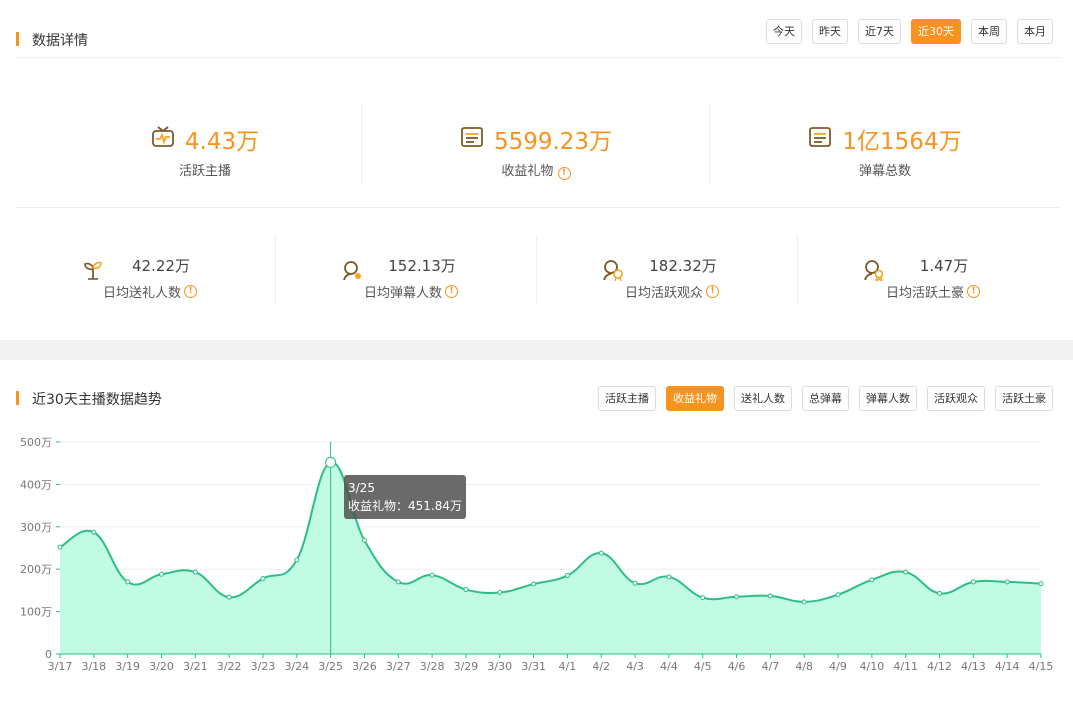 This screenshot has width=1073, height=722. Describe the element at coordinates (89, 399) in the screenshot. I see `section-title: 近30天主播数据趋势` at that location.